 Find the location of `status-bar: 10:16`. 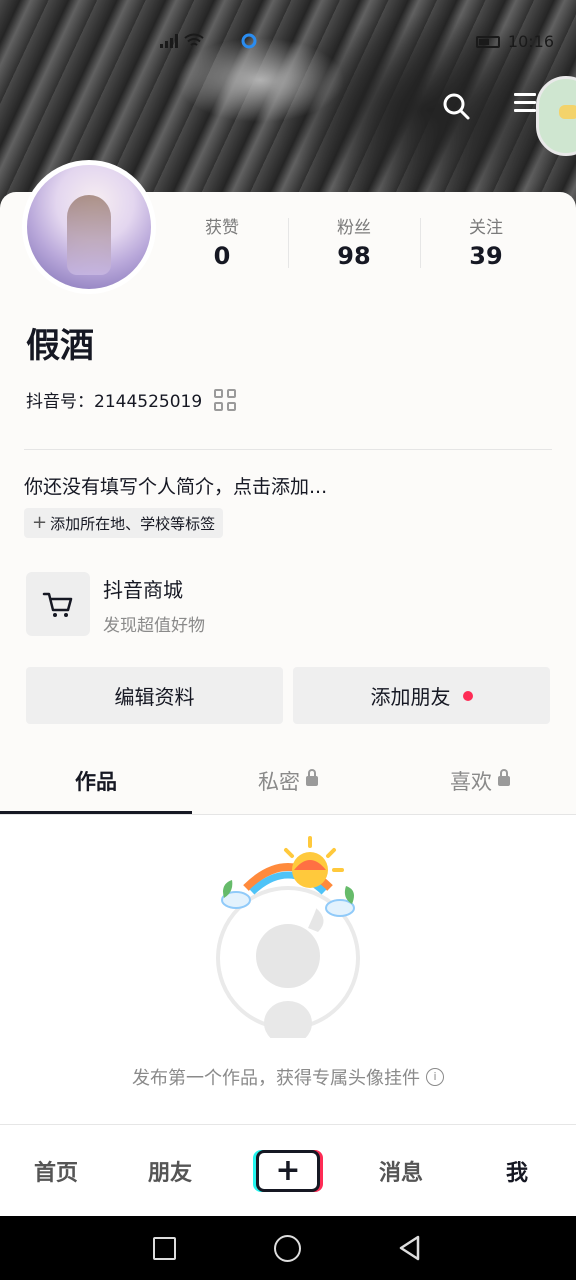

status-bar: 10:16 is located at coordinates (288, 44).